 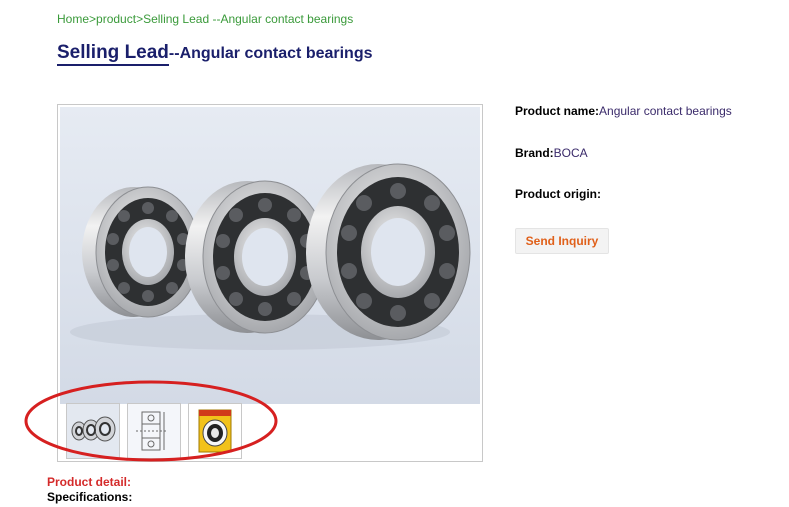 What do you see at coordinates (557, 111) in the screenshot?
I see `product-name-label: Product name:` at bounding box center [557, 111].